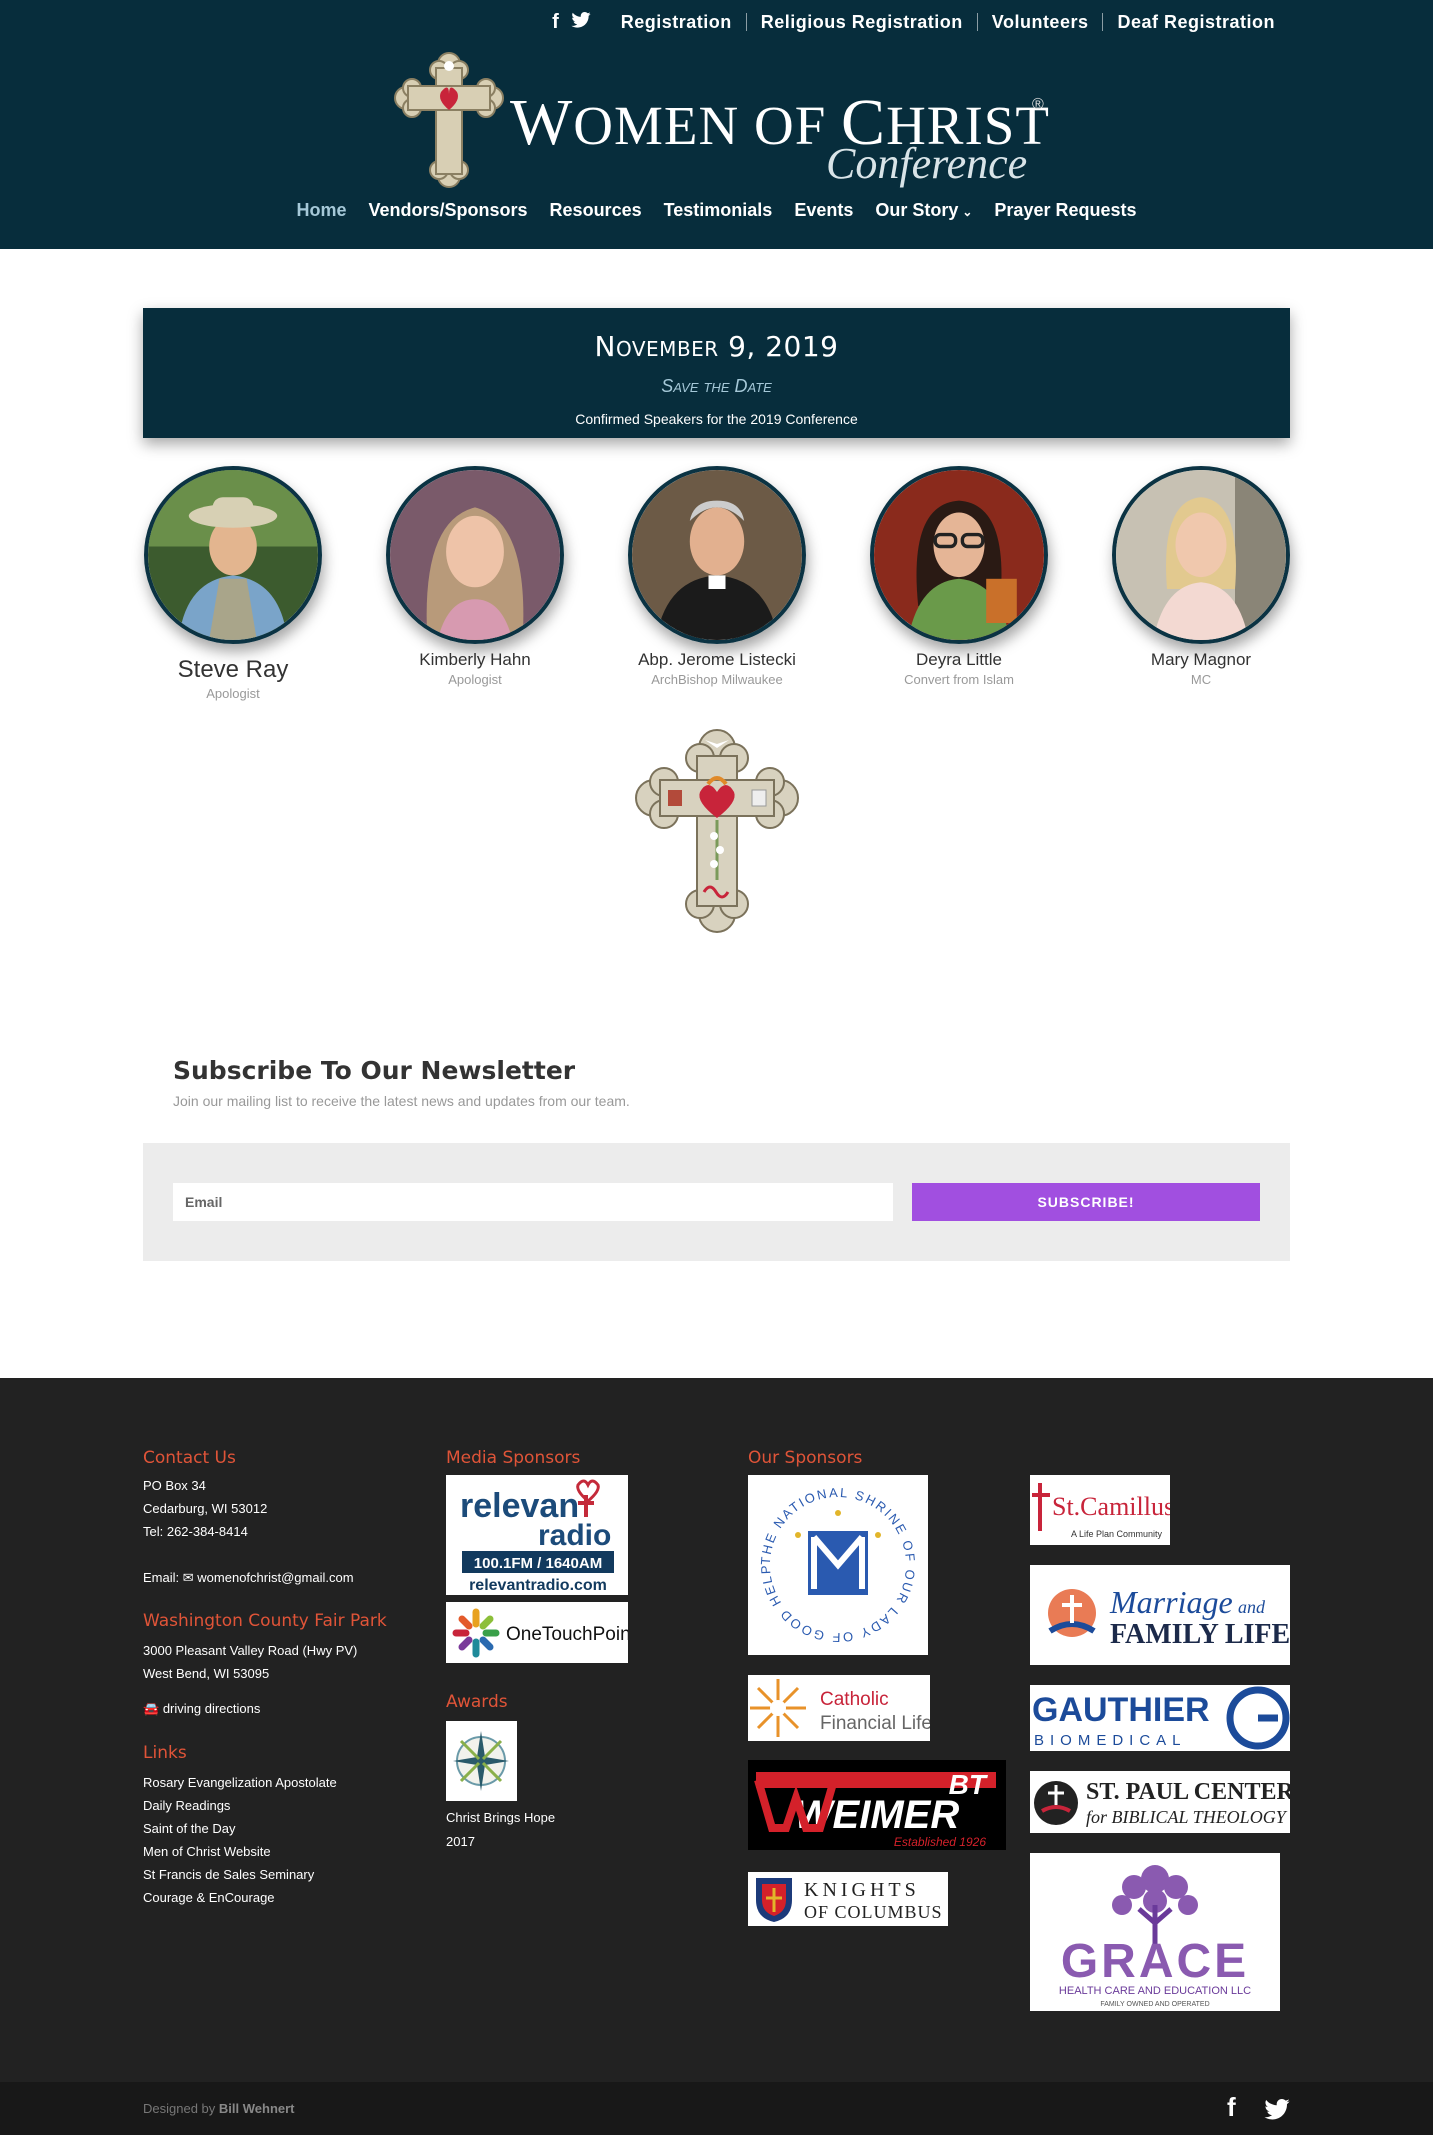  What do you see at coordinates (805, 1458) in the screenshot?
I see `our-sponsors-heading: Our Sponsors` at bounding box center [805, 1458].